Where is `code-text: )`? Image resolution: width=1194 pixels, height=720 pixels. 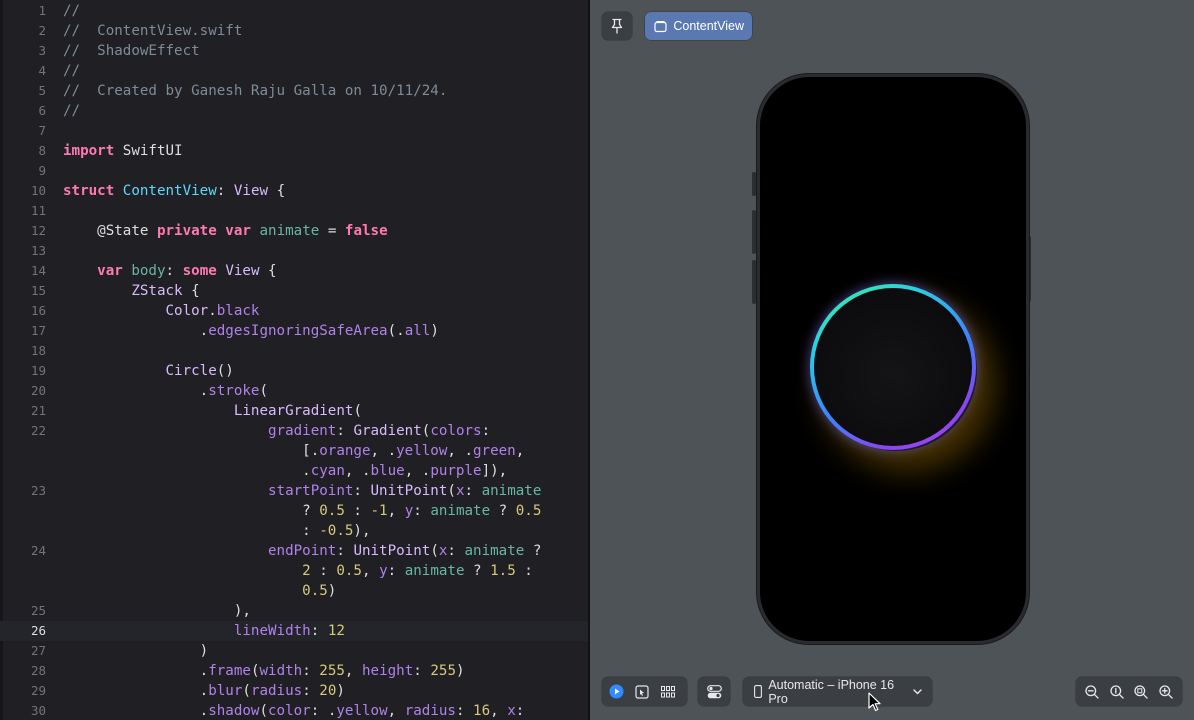 code-text: ) is located at coordinates (136, 651).